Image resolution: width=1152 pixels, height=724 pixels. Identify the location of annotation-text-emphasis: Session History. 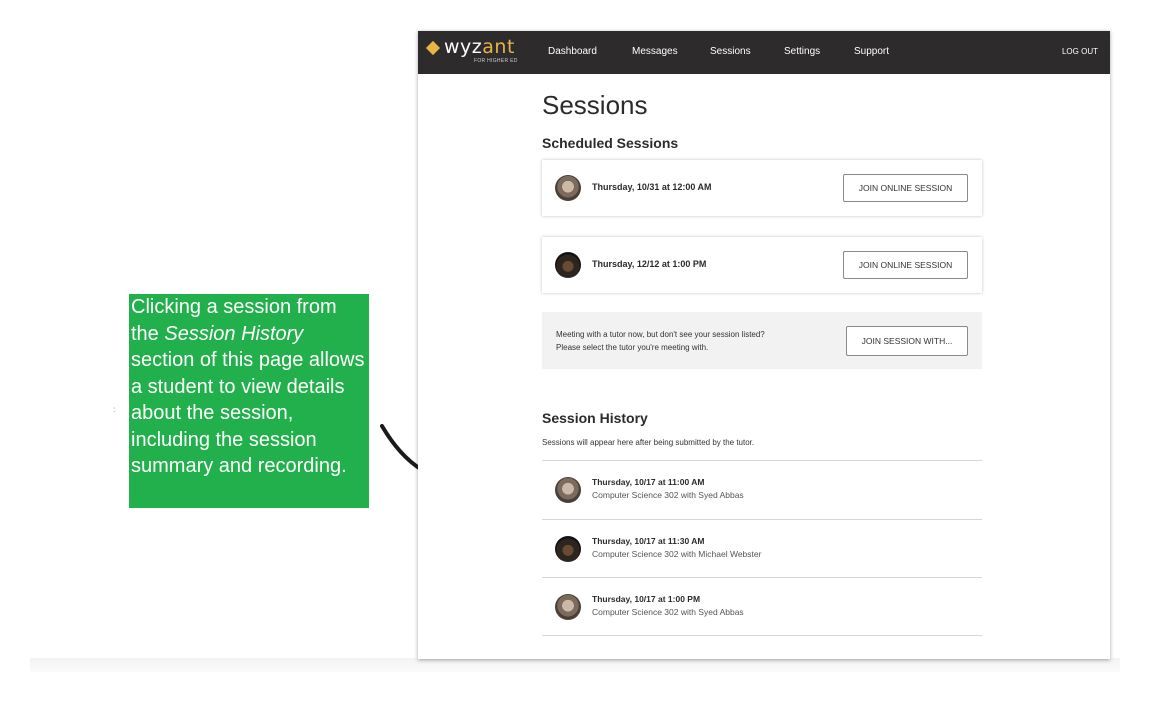
(234, 333).